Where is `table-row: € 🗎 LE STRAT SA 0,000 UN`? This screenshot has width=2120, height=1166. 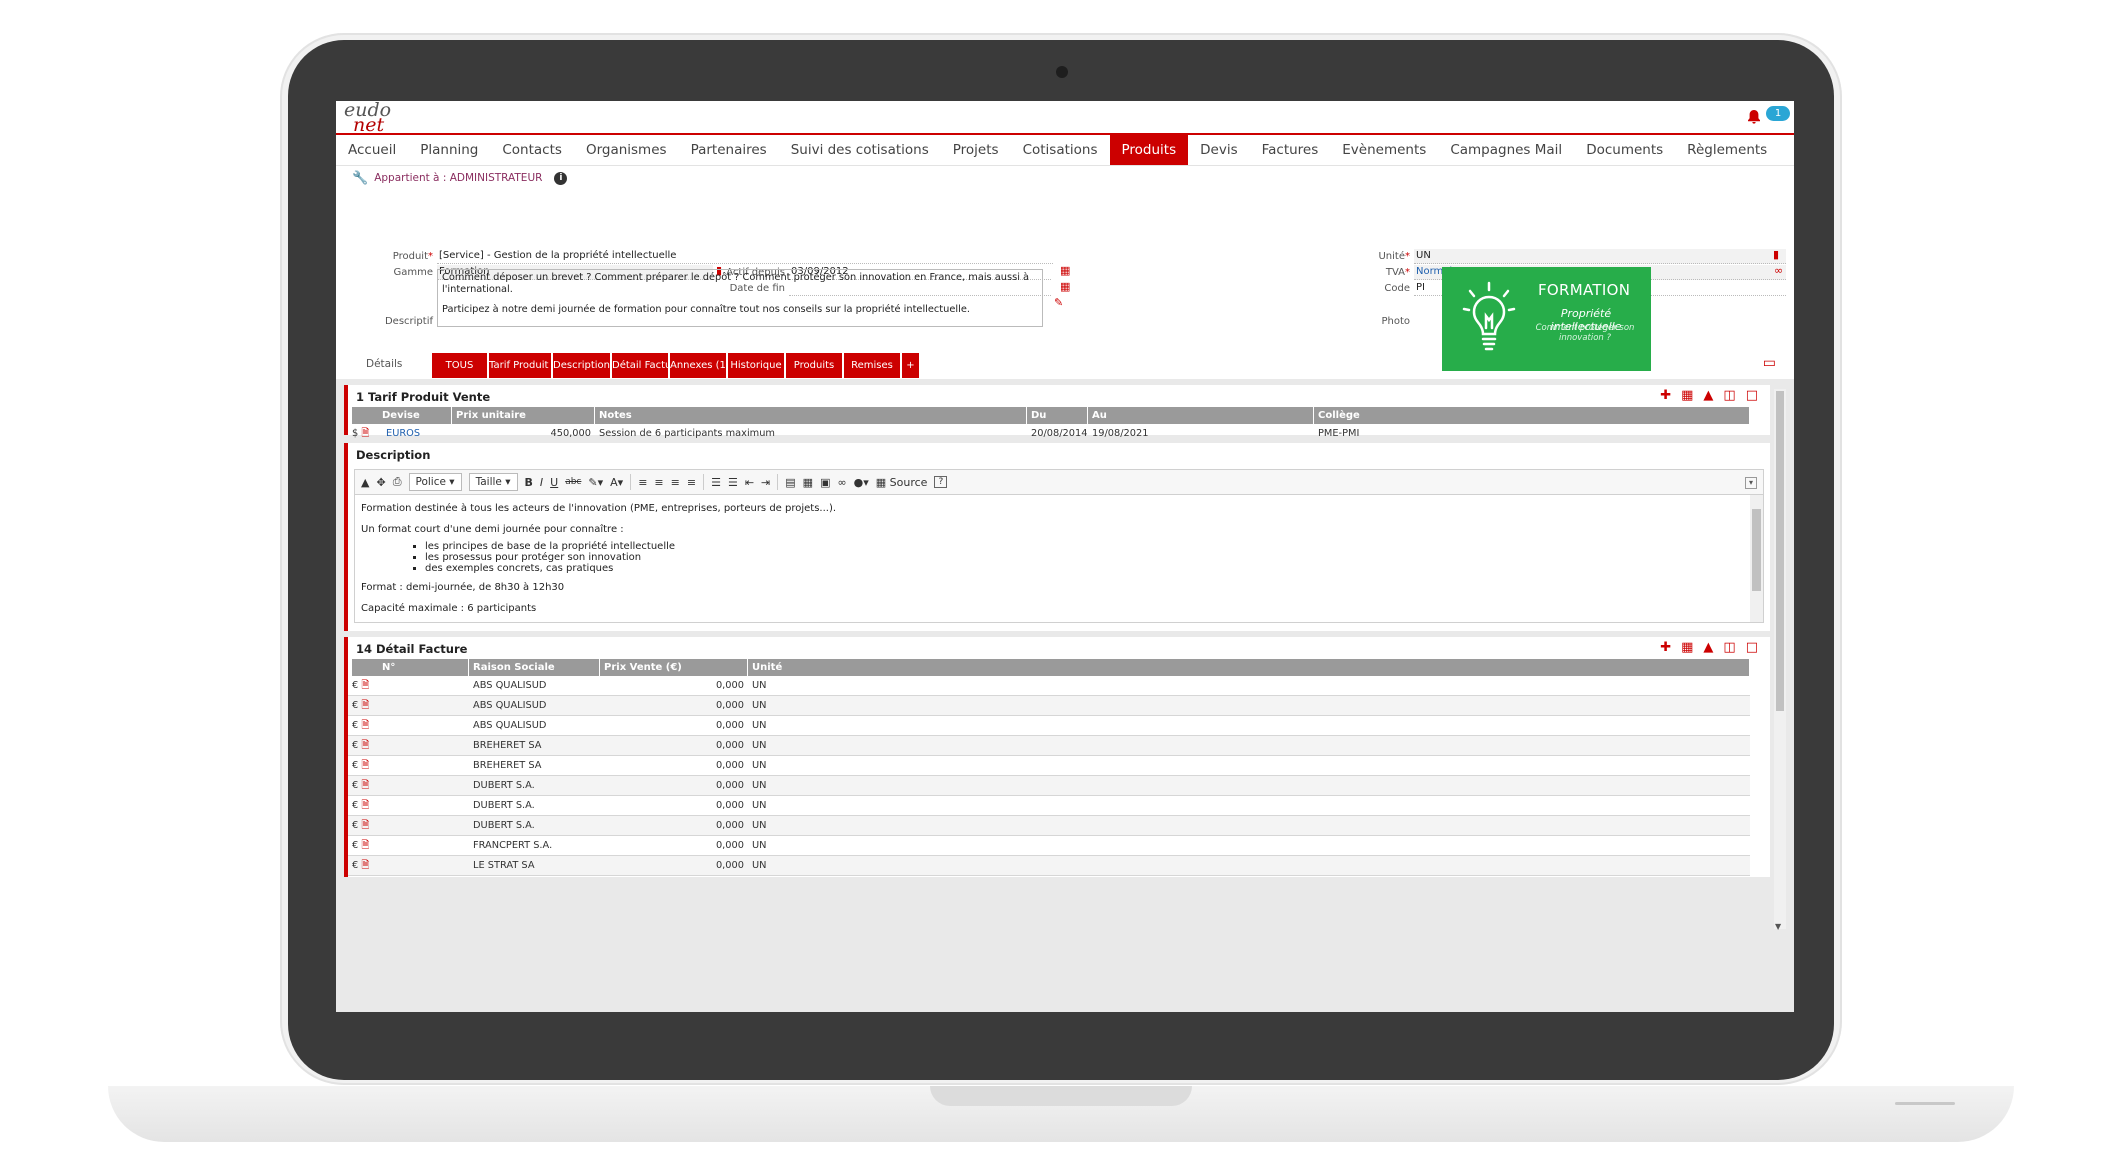 table-row: € 🗎 LE STRAT SA 0,000 UN is located at coordinates (1049, 866).